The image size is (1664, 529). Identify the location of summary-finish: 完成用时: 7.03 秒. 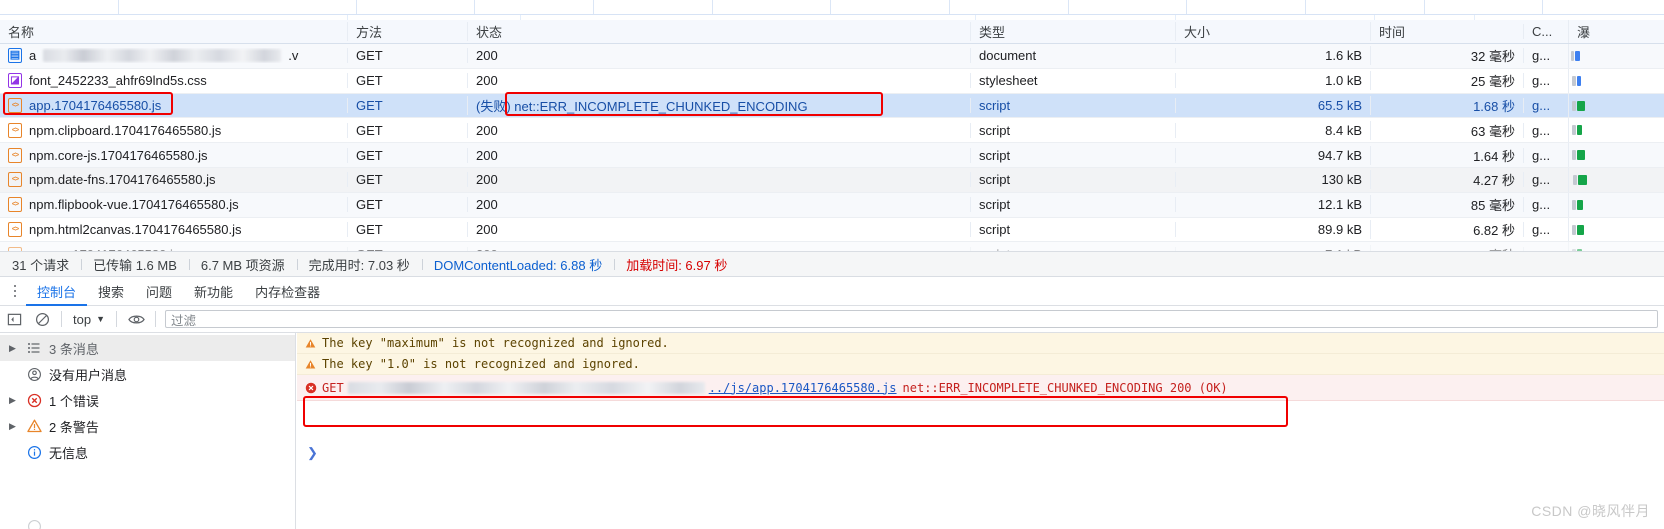
(359, 264).